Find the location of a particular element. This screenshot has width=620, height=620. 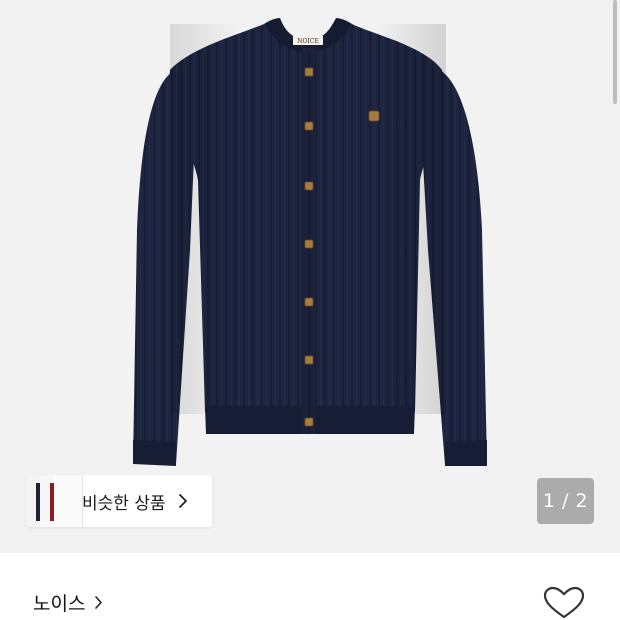

image-counter: 1 / 2 is located at coordinates (565, 501).